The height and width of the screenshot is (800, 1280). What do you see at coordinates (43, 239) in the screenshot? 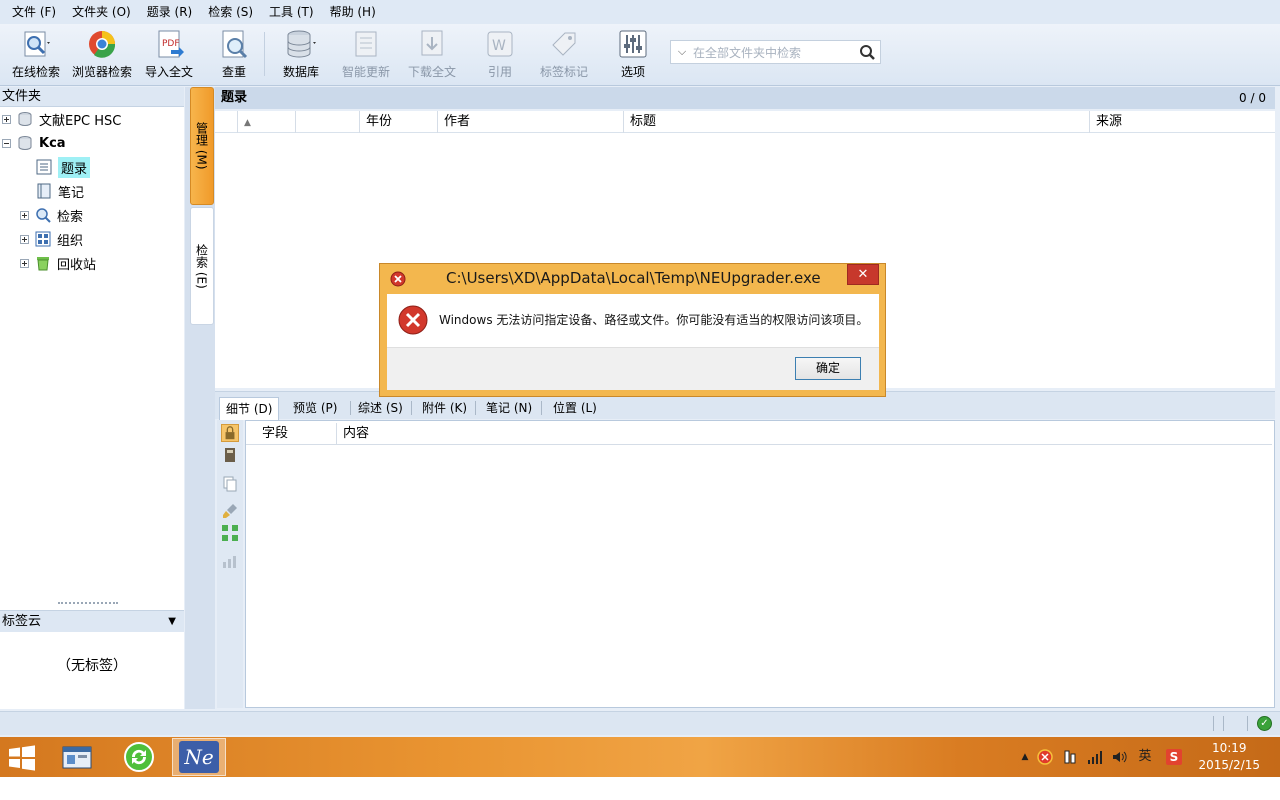
I see `organize-grid-icon` at bounding box center [43, 239].